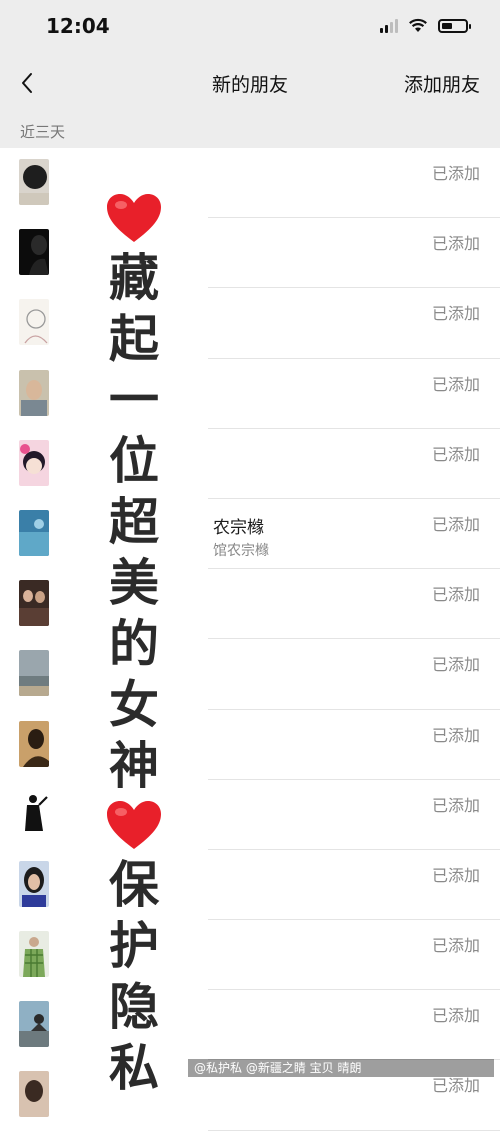 This screenshot has width=500, height=1131. I want to click on section-label: 近三天, so click(43, 132).